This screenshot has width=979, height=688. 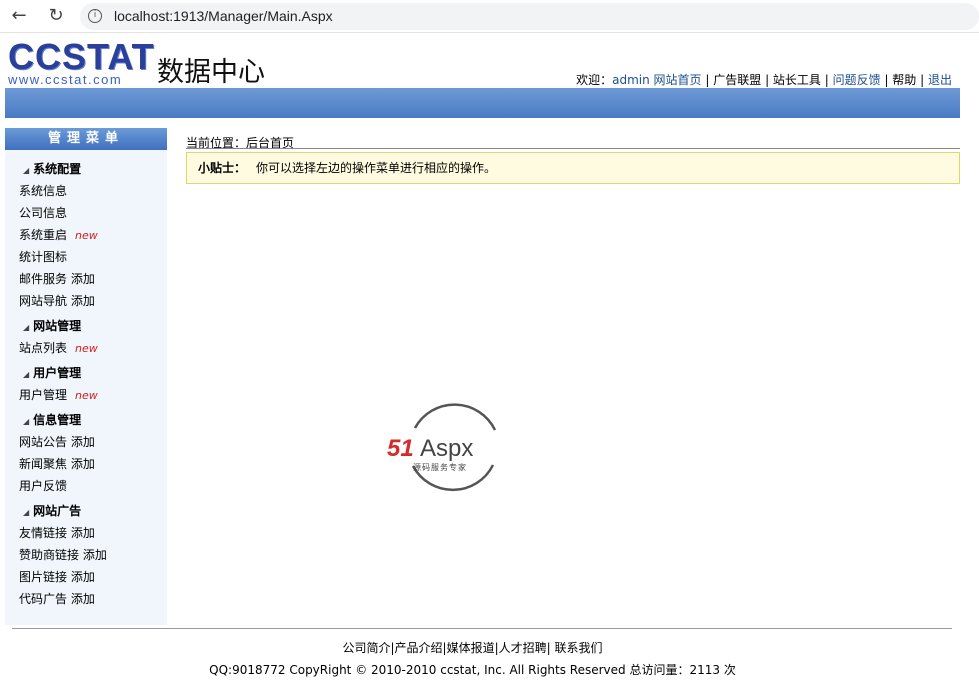 What do you see at coordinates (797, 80) in the screenshot?
I see `webmaster-tools-link: 站长工具` at bounding box center [797, 80].